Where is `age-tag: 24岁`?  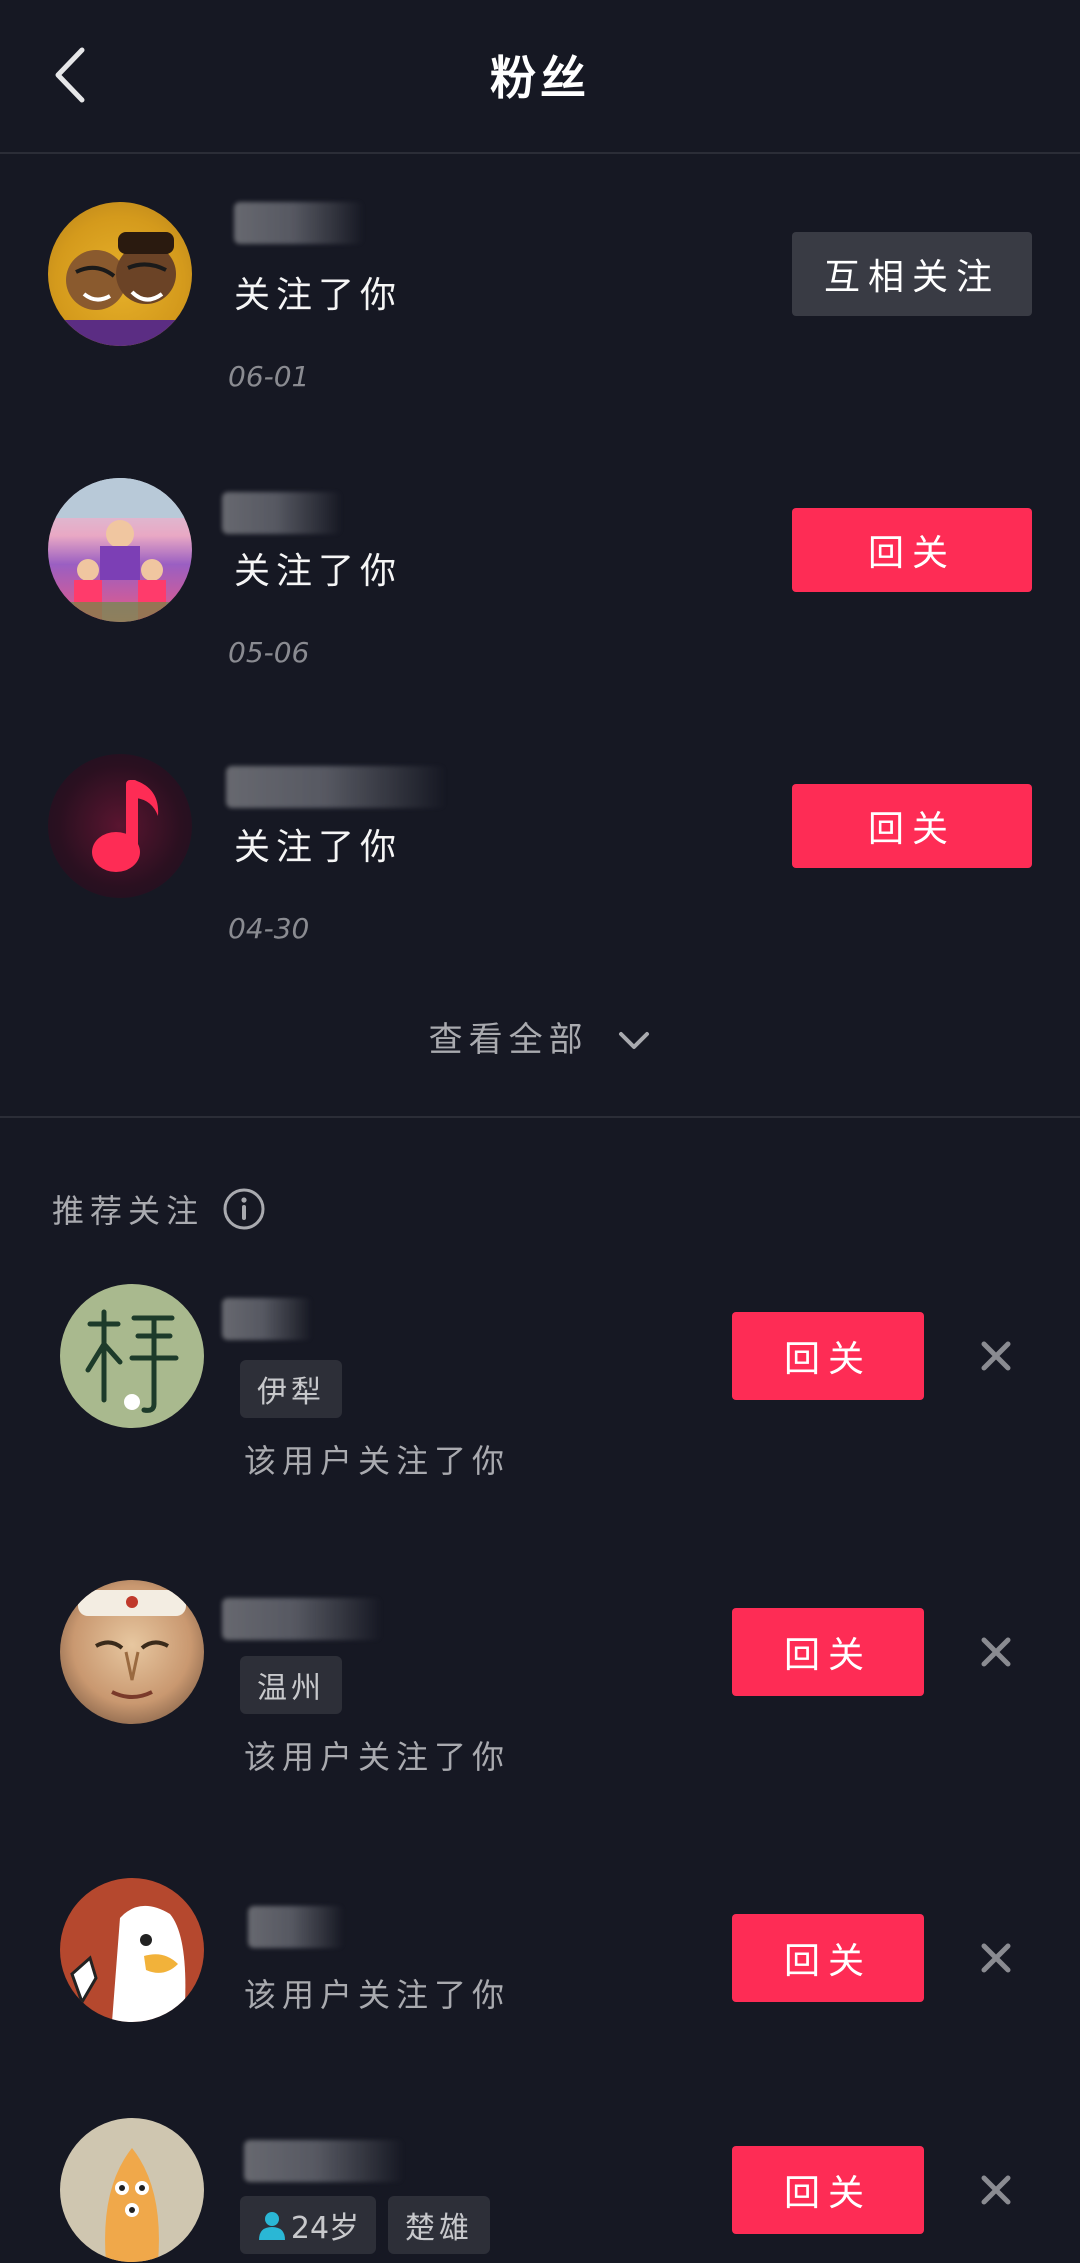 age-tag: 24岁 is located at coordinates (308, 2225).